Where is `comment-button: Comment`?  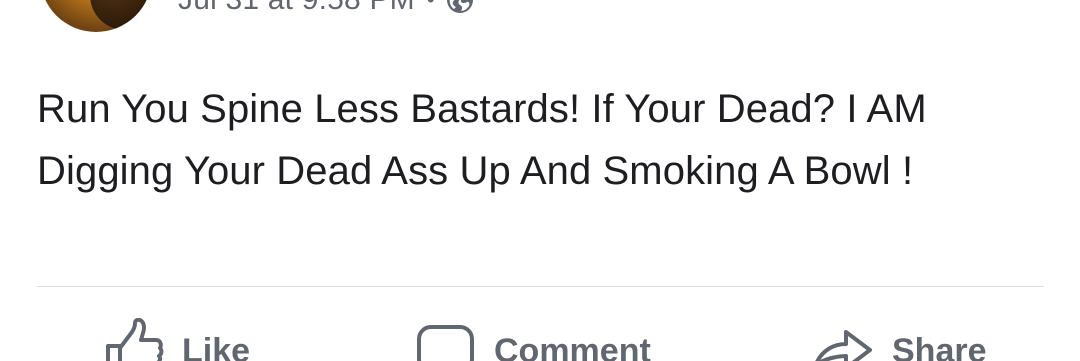
comment-button: Comment is located at coordinates (533, 339).